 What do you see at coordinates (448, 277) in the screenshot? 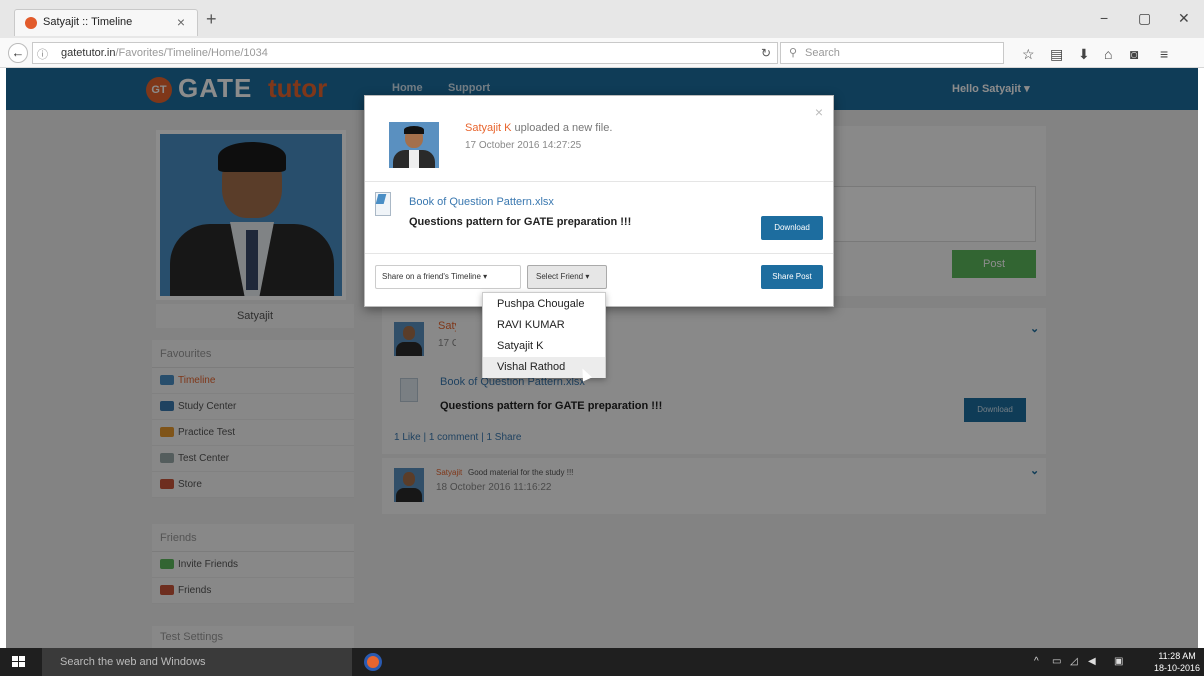
I see `share-target-dropdown: Share on a friend's Timeline ▾` at bounding box center [448, 277].